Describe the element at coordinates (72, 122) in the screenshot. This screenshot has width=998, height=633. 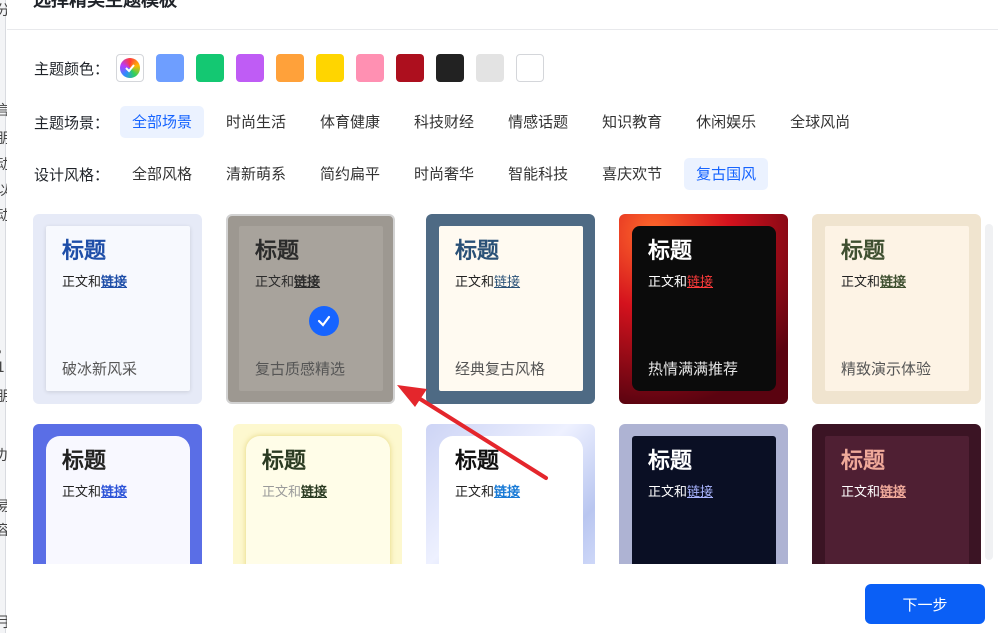
I see `scene-label: 主题场景：` at that location.